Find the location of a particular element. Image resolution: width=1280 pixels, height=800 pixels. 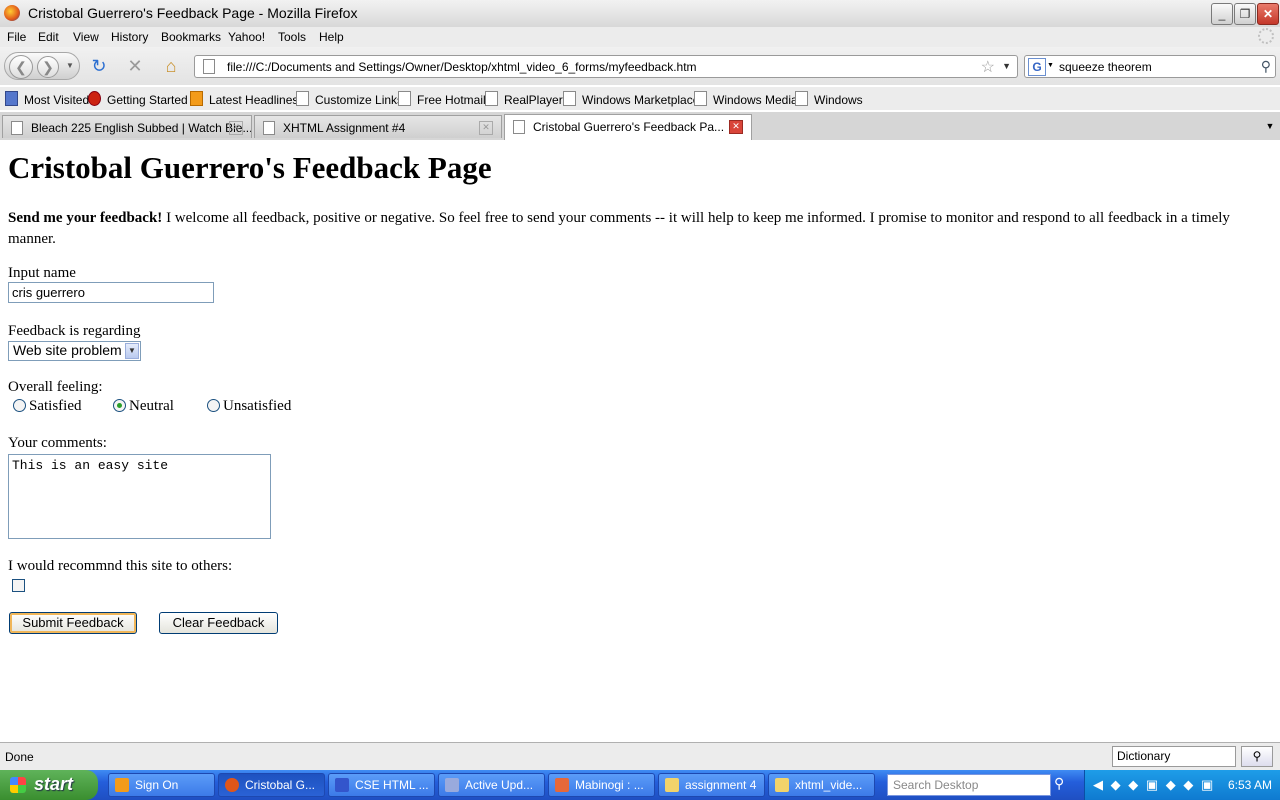

stop-icon: ✕ is located at coordinates (135, 66).